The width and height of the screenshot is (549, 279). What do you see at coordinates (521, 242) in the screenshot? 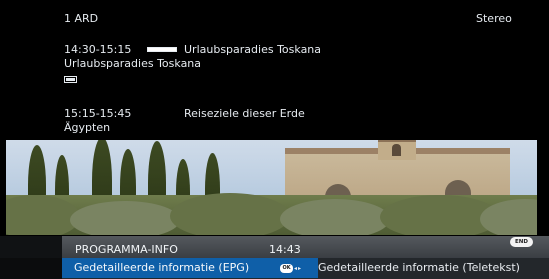
I see `end-button-icon: END` at bounding box center [521, 242].